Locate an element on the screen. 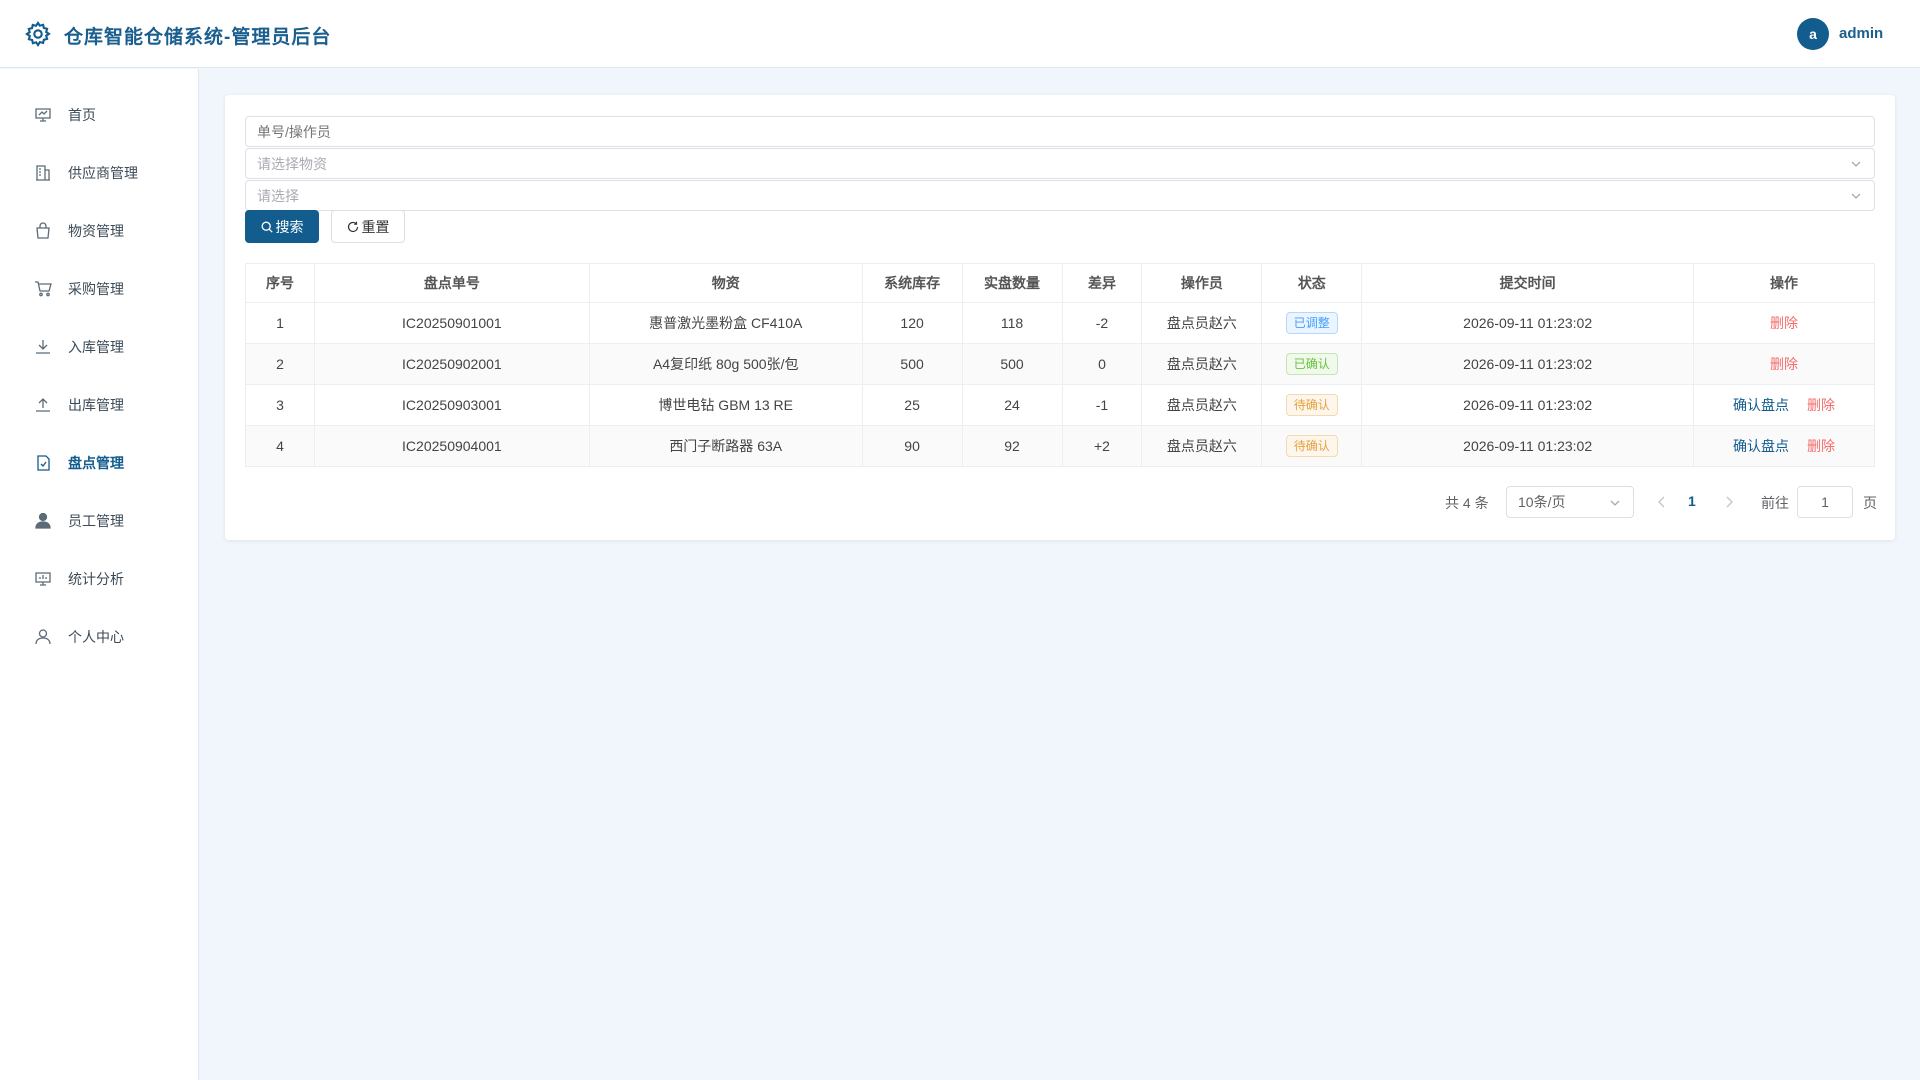  sidebar-item-7: 员工管理 is located at coordinates (99, 521).